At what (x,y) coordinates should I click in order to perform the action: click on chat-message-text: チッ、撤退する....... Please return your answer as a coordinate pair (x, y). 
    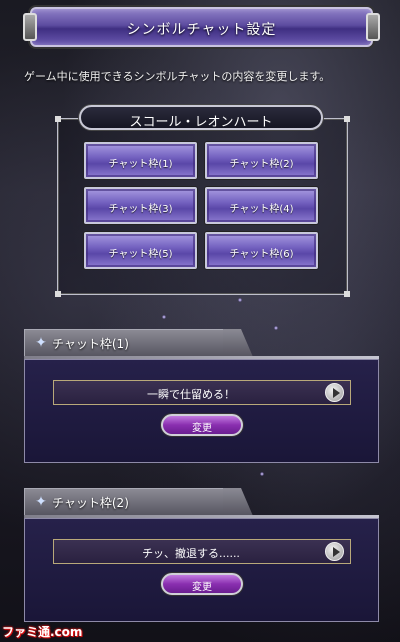
    Looking at the image, I should click on (191, 553).